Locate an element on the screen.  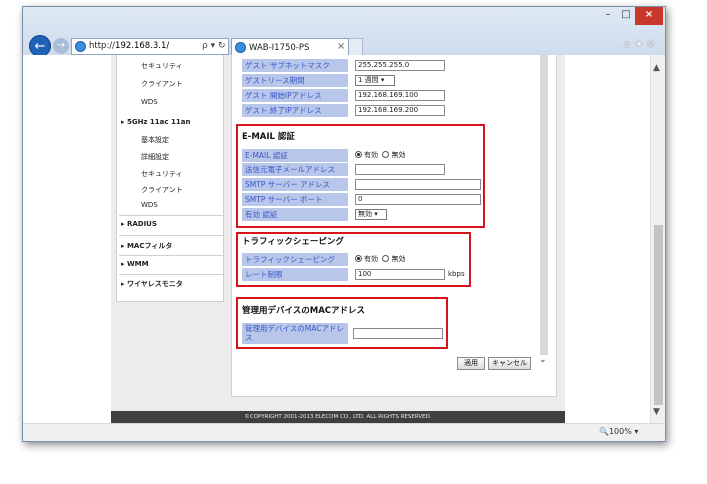
smtp-port-input: 0 is located at coordinates (418, 199).